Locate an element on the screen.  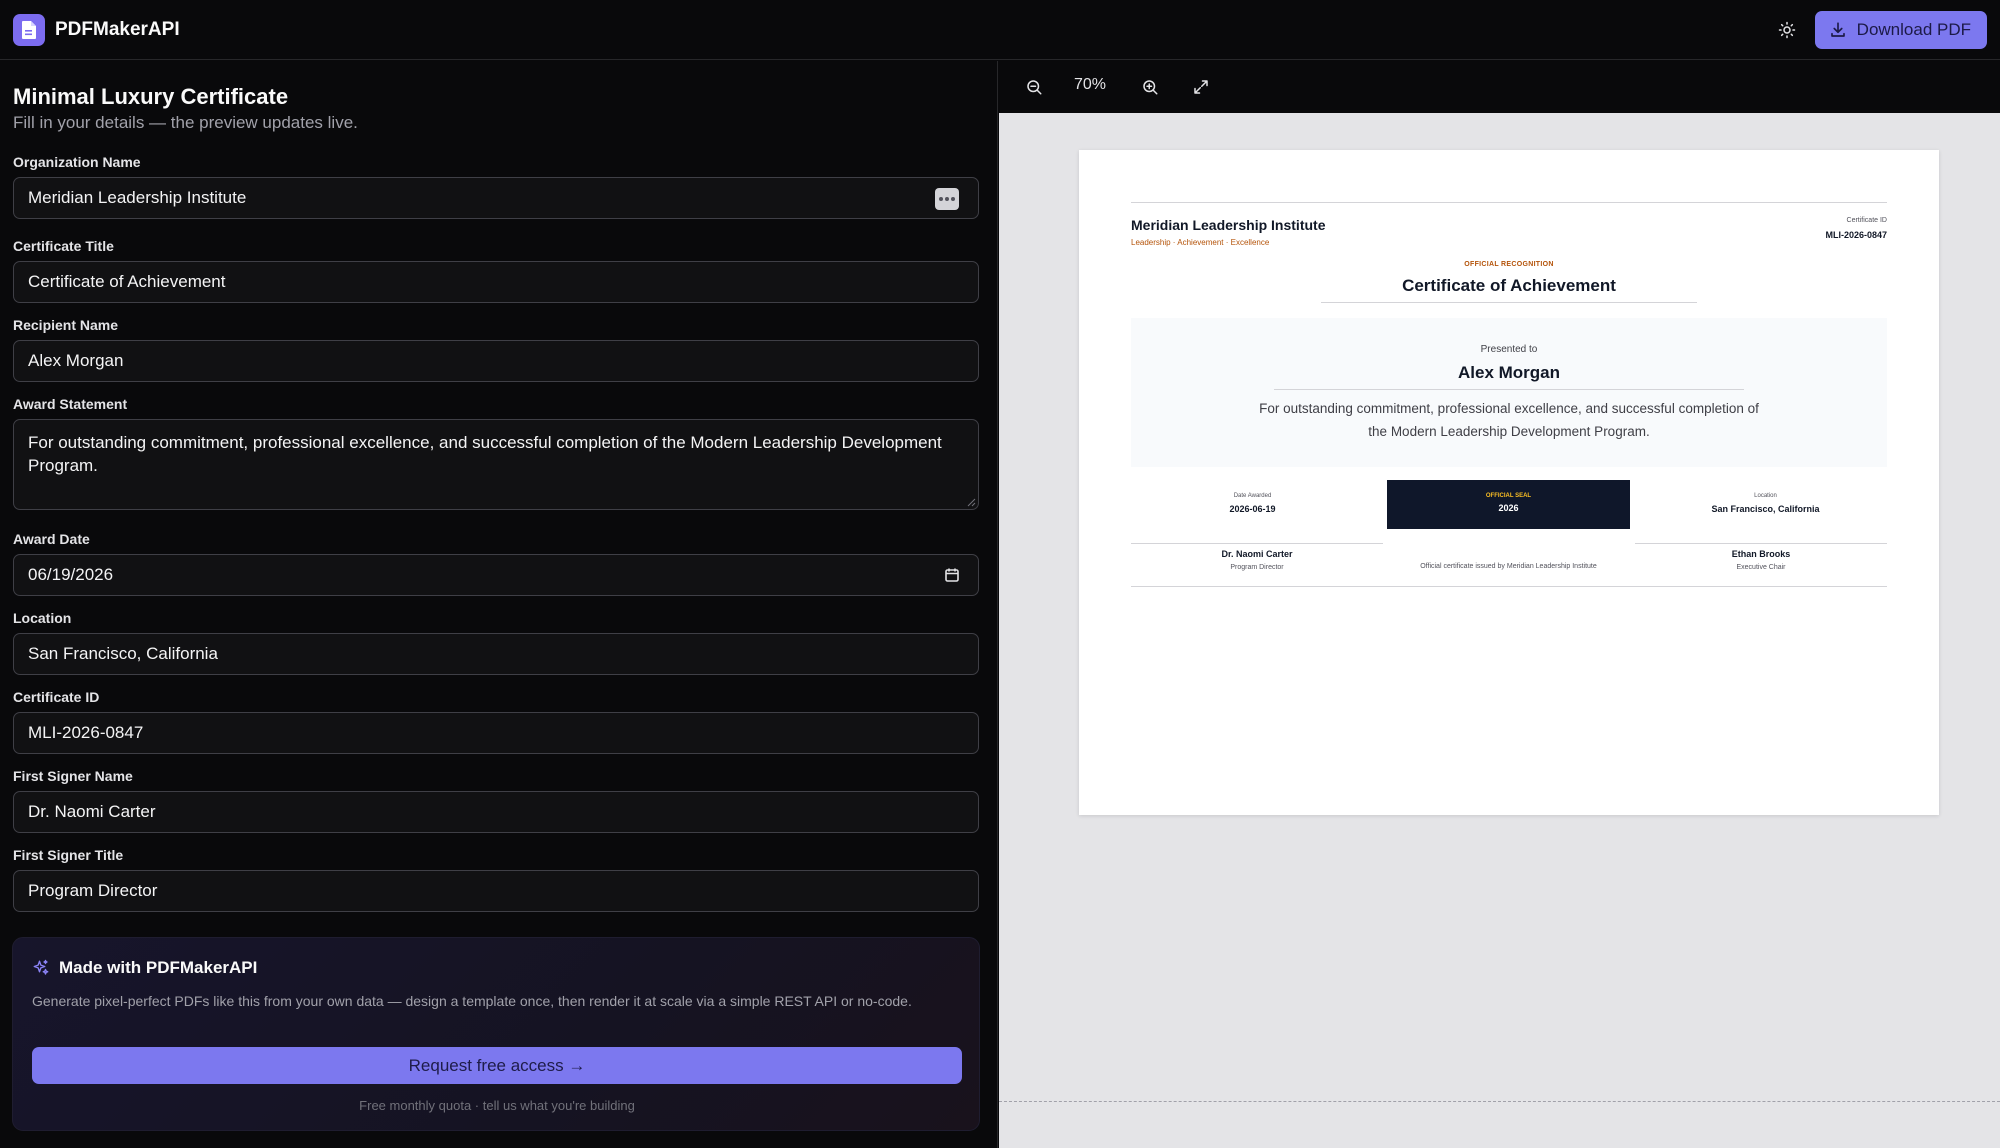
official-seal: OFFICIAL SEAL 2026 is located at coordinates (1508, 504).